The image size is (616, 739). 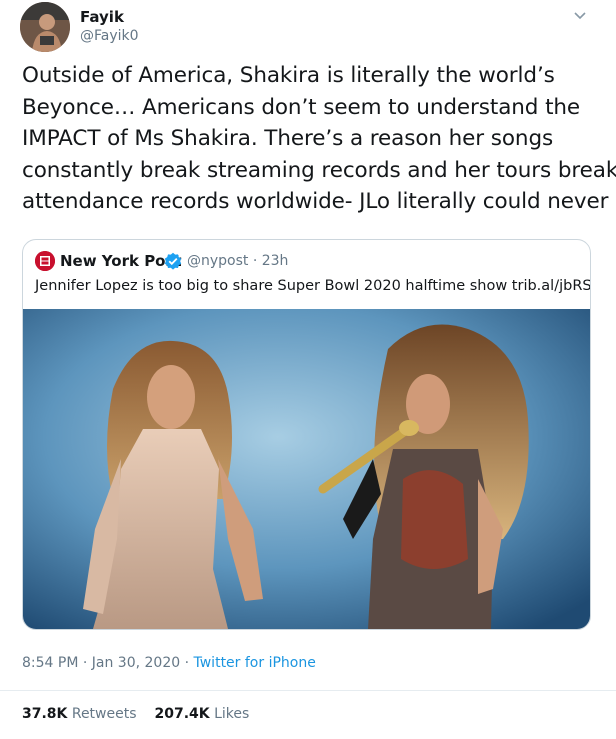 I want to click on likes-stat: 207.4K Likes, so click(x=202, y=714).